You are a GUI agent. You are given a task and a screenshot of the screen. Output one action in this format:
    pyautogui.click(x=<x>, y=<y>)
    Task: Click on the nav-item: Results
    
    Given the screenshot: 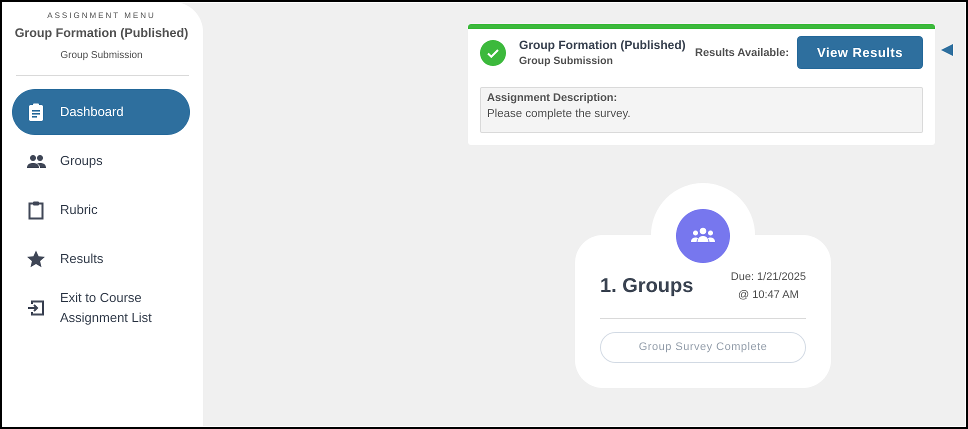 What is the action you would take?
    pyautogui.click(x=101, y=259)
    